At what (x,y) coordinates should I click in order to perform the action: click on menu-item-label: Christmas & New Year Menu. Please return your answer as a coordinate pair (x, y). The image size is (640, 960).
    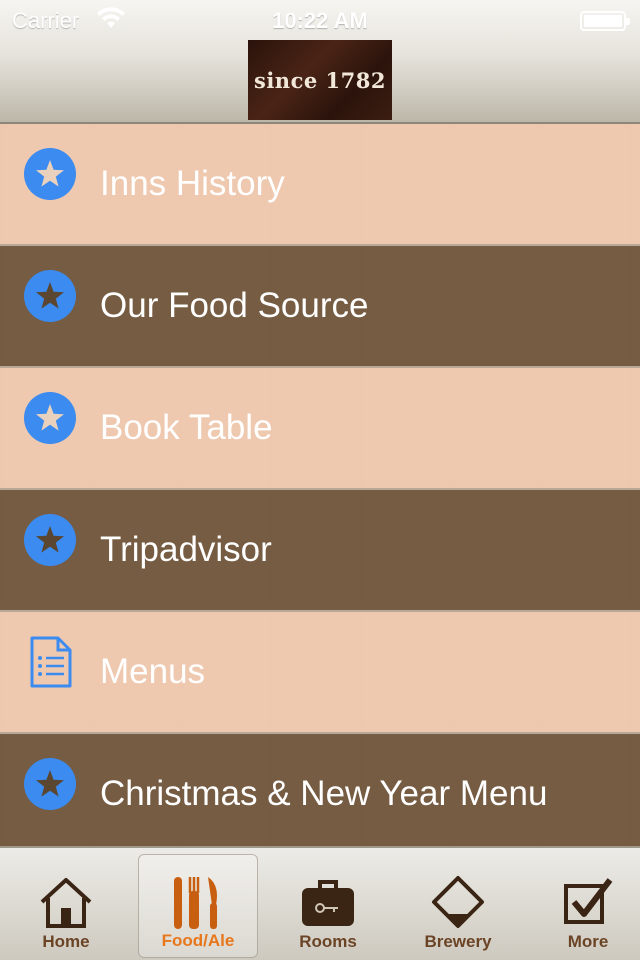
    Looking at the image, I should click on (324, 793).